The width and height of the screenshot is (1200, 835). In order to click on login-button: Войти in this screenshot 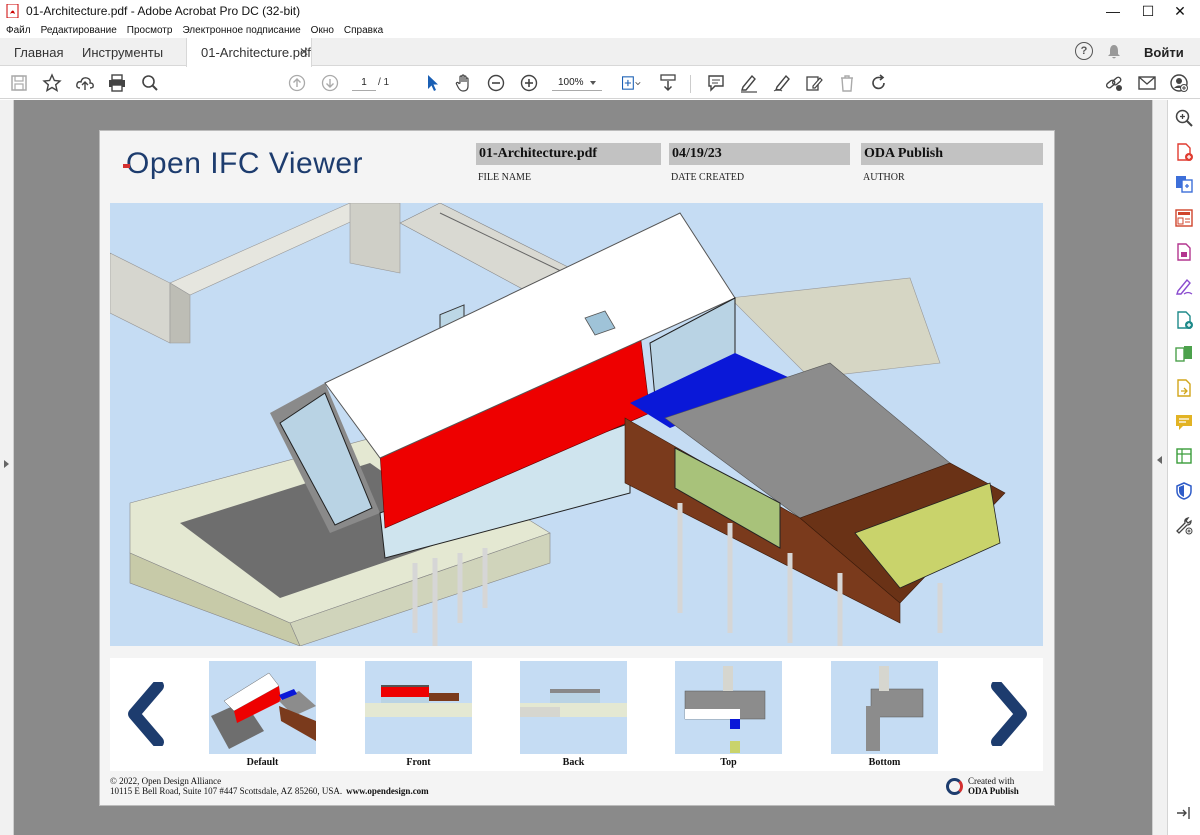, I will do `click(1164, 52)`.